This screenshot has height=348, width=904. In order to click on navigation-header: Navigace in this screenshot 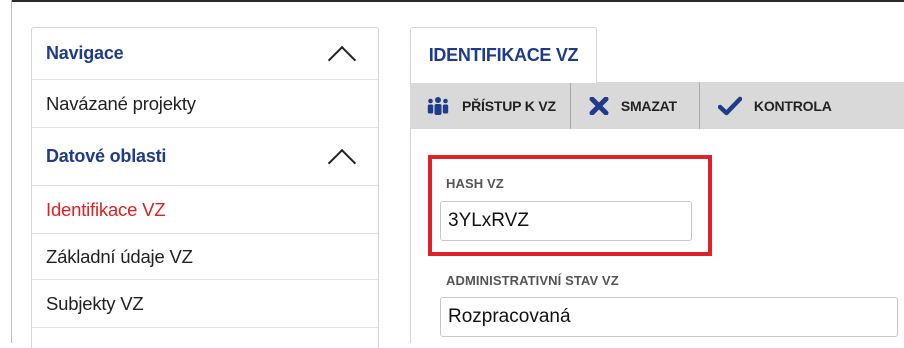, I will do `click(205, 54)`.